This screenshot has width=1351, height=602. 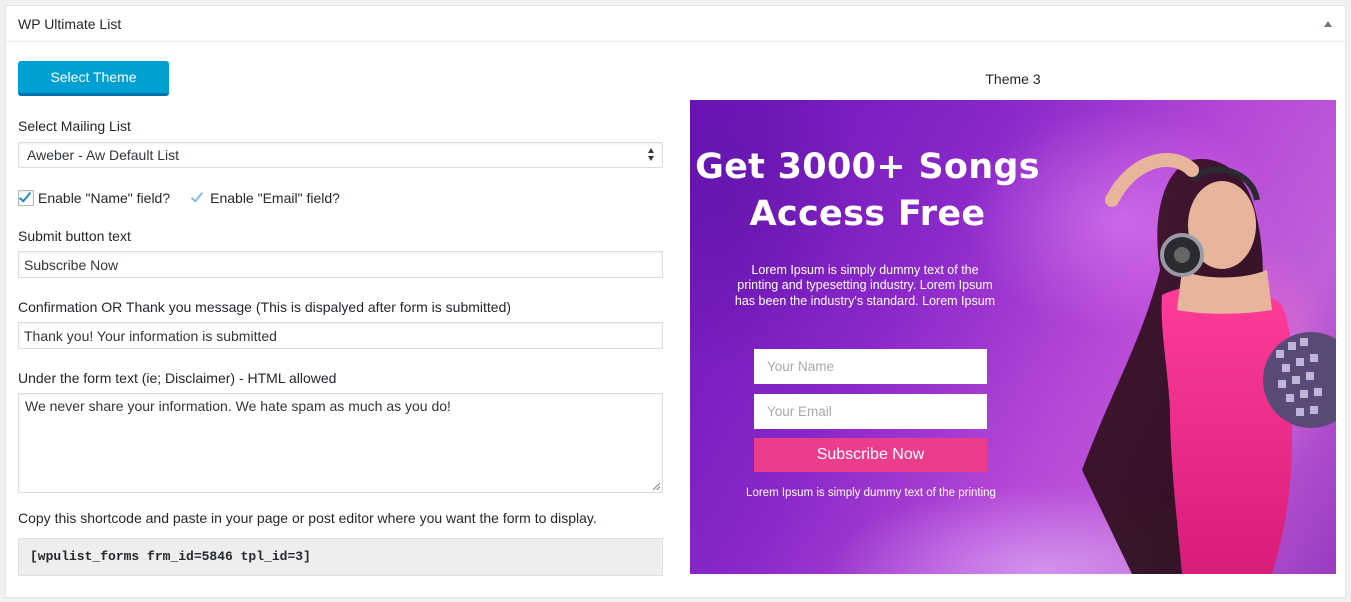 What do you see at coordinates (675, 24) in the screenshot?
I see `panel-header: WP Ultimate List` at bounding box center [675, 24].